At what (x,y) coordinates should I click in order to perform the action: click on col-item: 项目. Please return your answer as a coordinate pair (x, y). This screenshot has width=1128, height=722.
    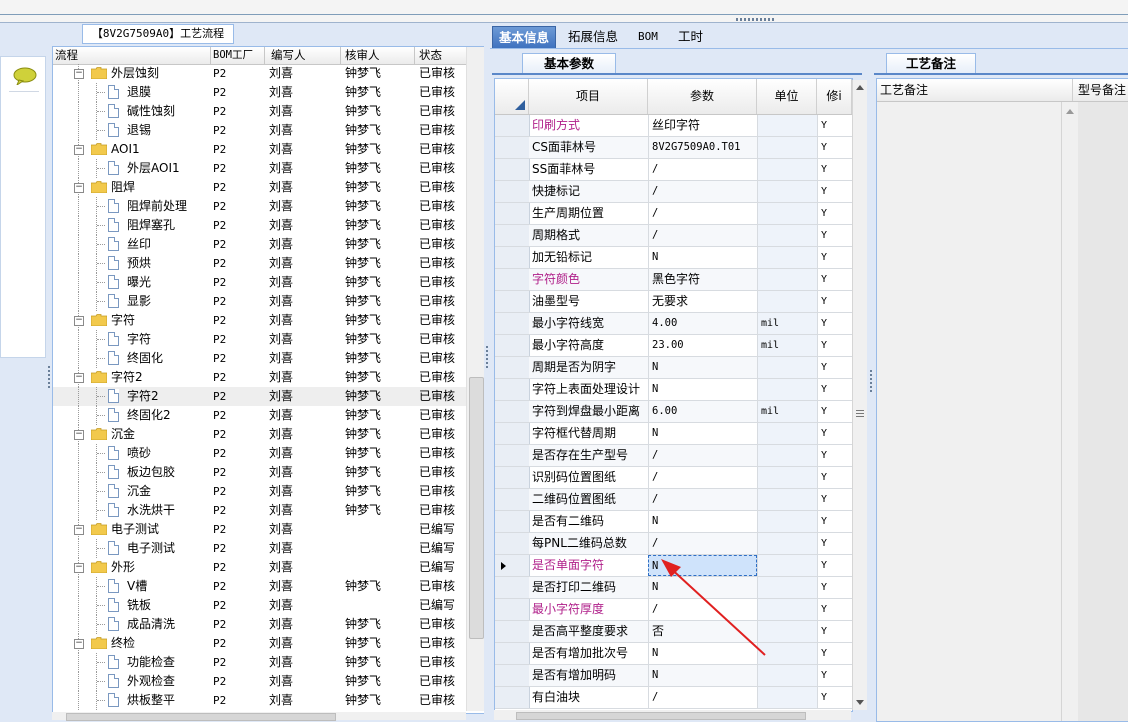
    Looking at the image, I should click on (588, 96).